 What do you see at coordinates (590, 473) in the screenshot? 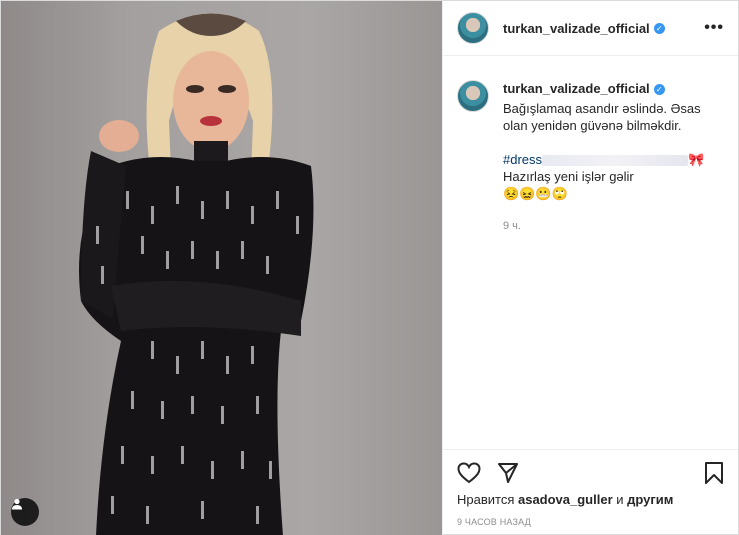
I see `action-icons` at bounding box center [590, 473].